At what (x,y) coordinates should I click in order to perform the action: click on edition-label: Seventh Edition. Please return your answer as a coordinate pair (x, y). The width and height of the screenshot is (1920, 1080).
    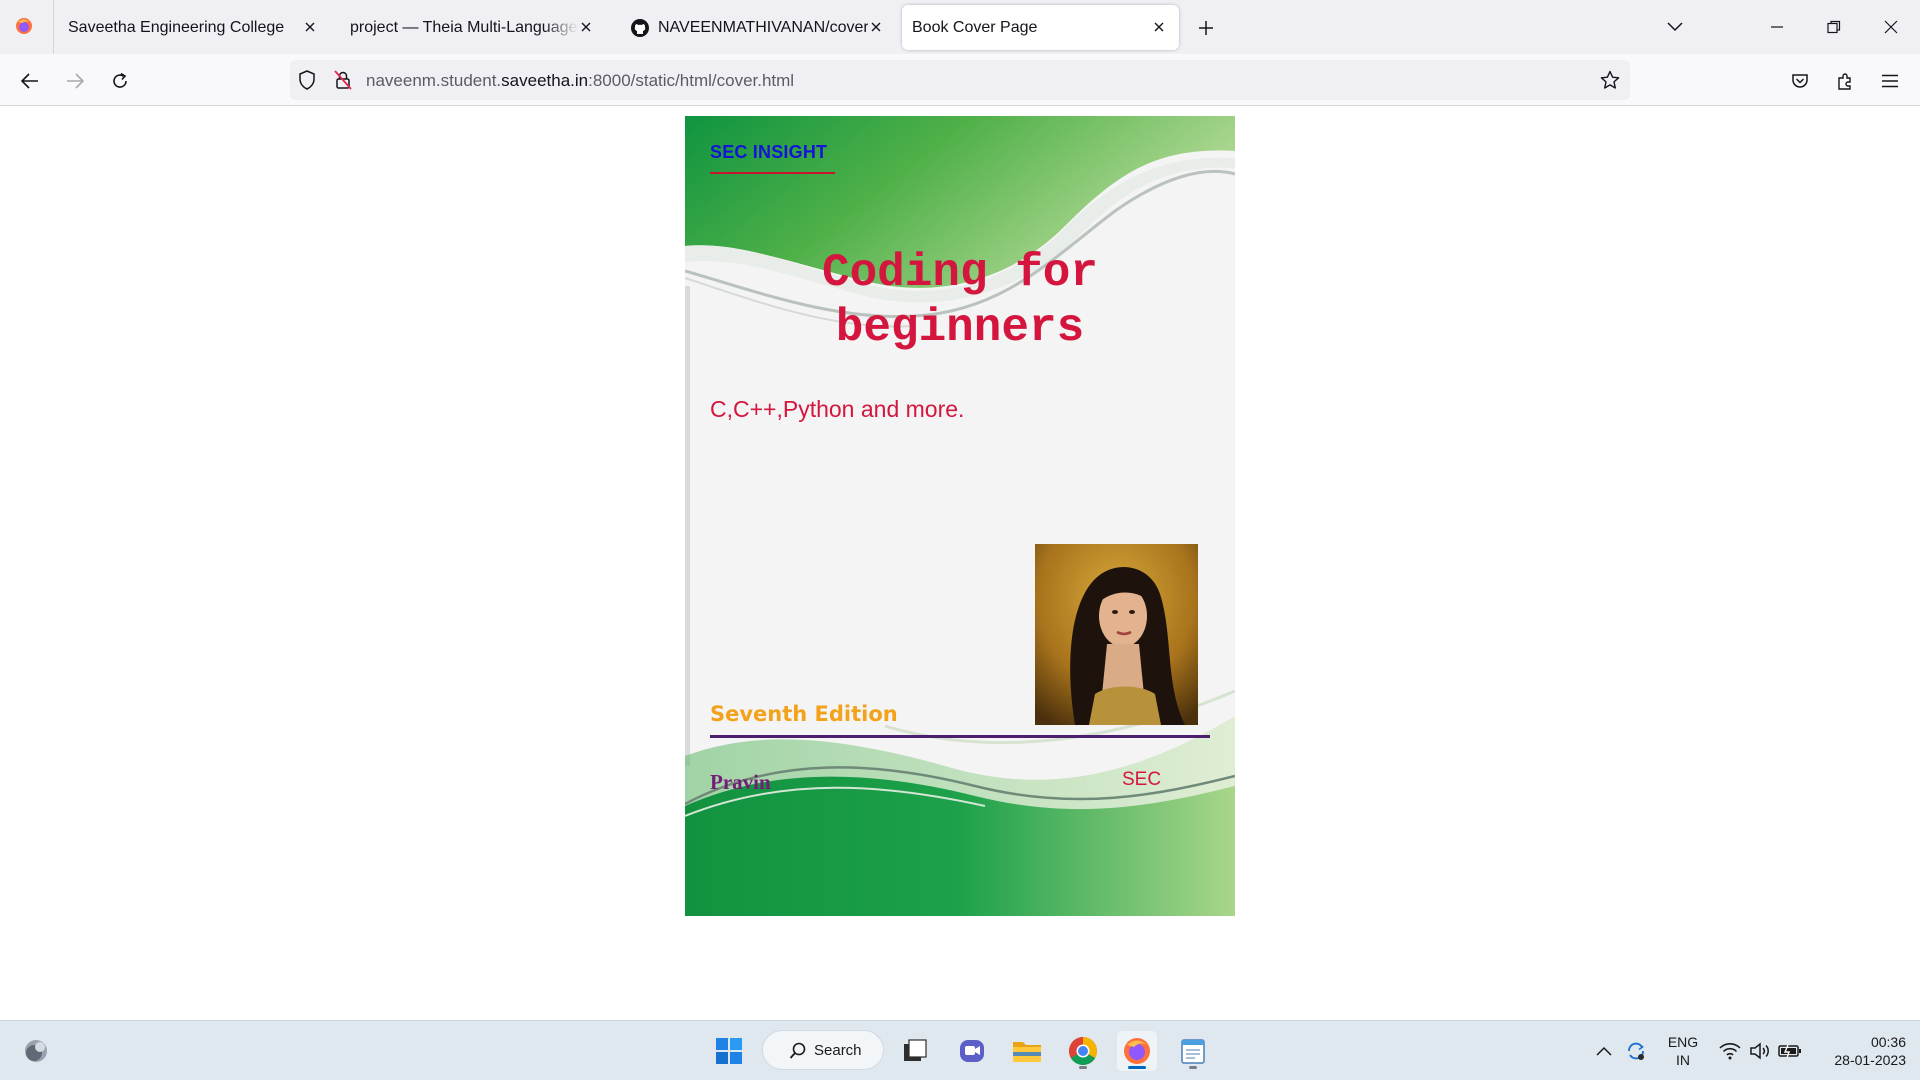
    Looking at the image, I should click on (804, 714).